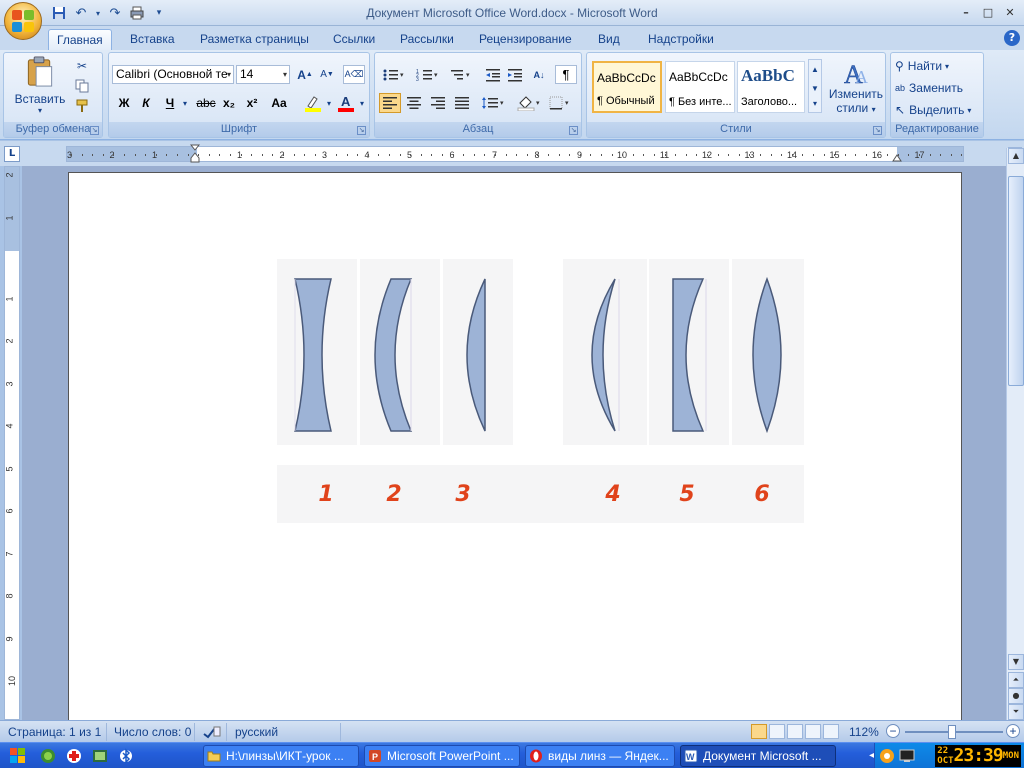 Image resolution: width=1024 pixels, height=768 pixels. Describe the element at coordinates (938, 88) in the screenshot. I see `replace-button: ab Заменить` at that location.